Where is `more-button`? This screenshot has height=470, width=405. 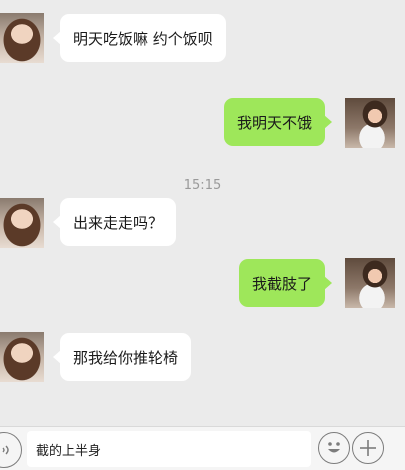 more-button is located at coordinates (368, 448).